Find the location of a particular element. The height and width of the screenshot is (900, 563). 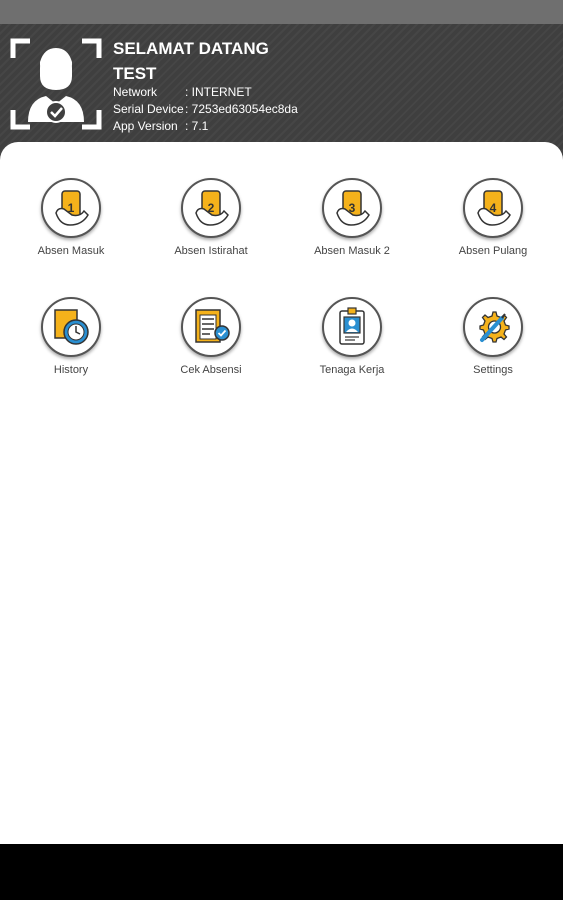

menu-absen-masuk-label: Absen Masuk is located at coordinates (71, 251).